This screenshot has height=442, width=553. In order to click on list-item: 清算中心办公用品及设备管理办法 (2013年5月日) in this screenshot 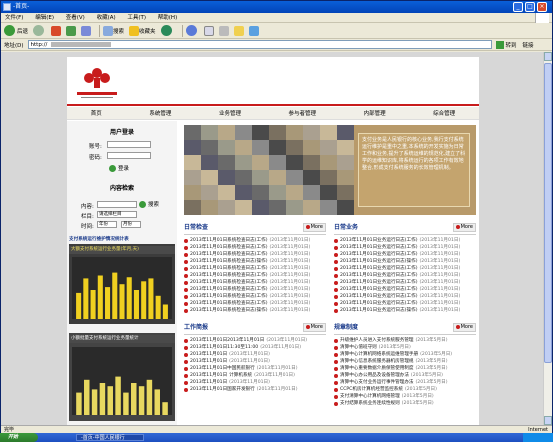, I will do `click(405, 375)`.